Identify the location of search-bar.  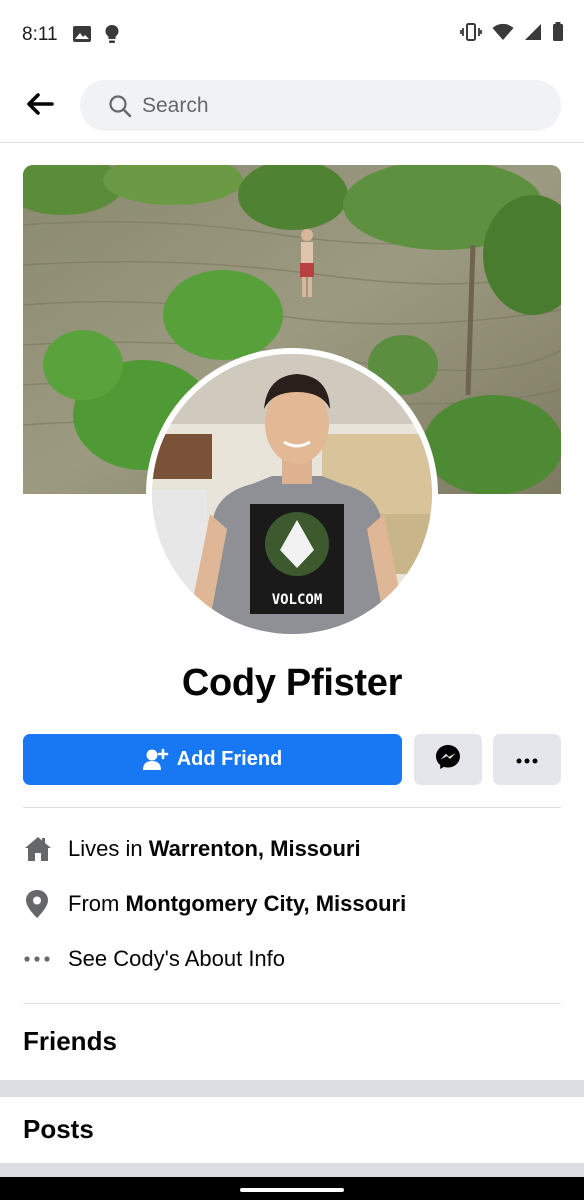
(320, 105).